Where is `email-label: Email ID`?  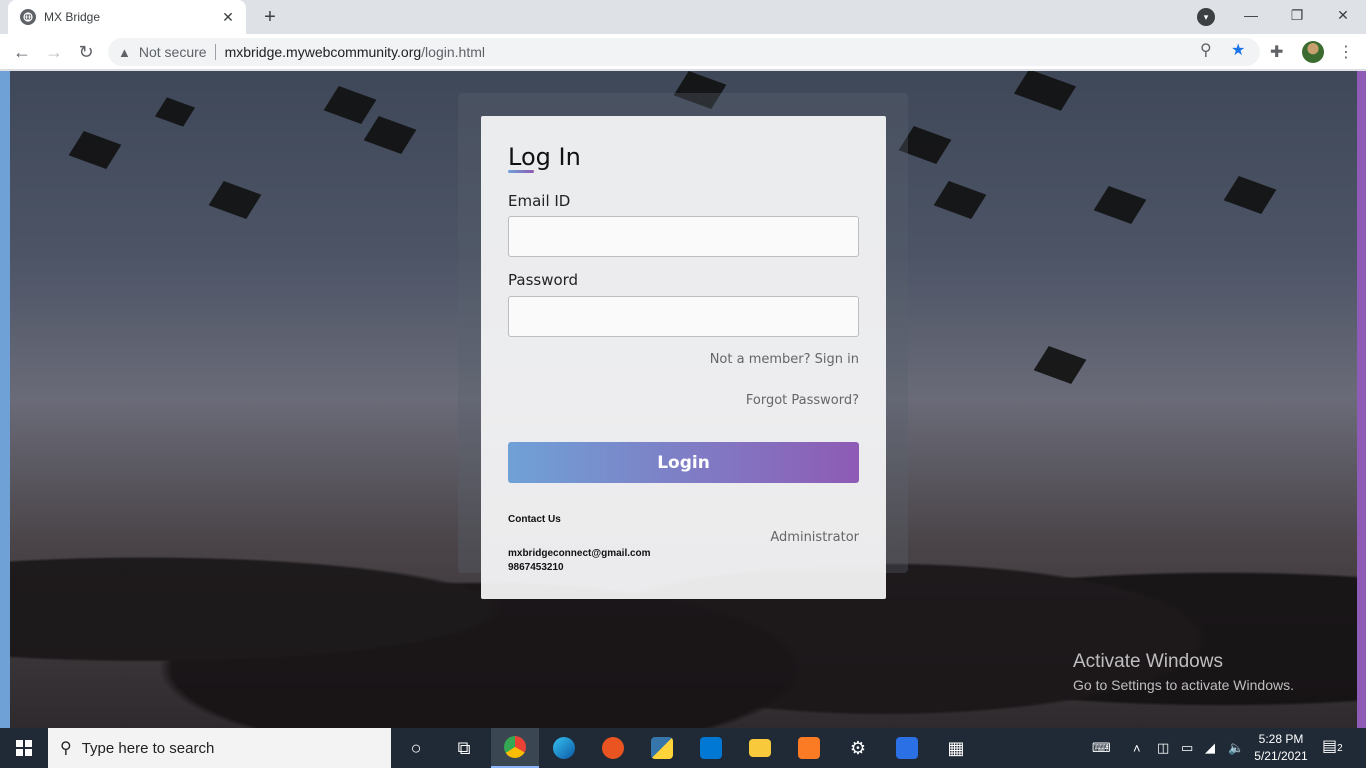 email-label: Email ID is located at coordinates (539, 201).